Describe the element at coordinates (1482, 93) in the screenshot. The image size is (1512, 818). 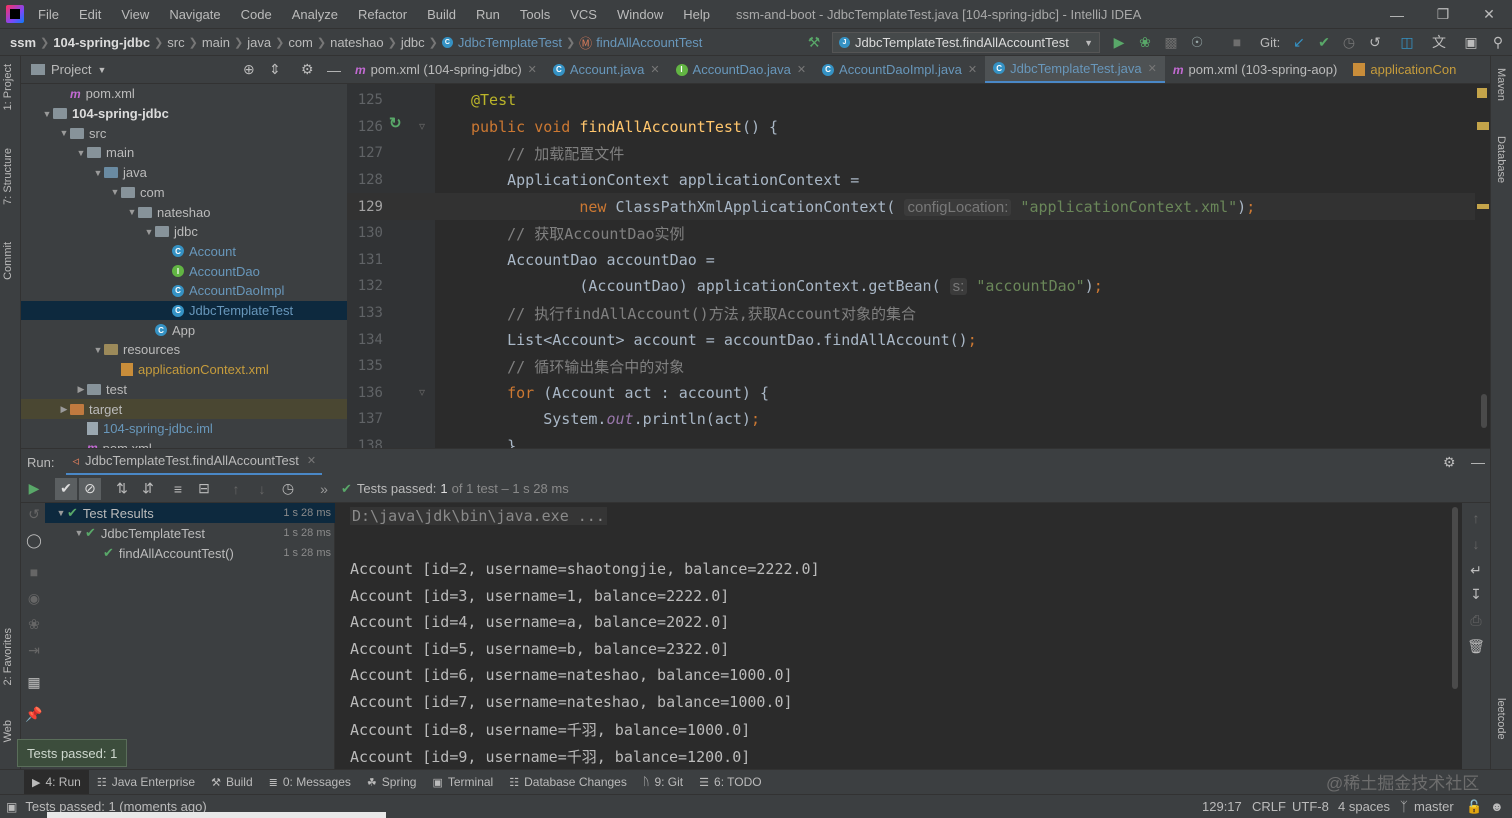
I see `warning-marker-icon` at that location.